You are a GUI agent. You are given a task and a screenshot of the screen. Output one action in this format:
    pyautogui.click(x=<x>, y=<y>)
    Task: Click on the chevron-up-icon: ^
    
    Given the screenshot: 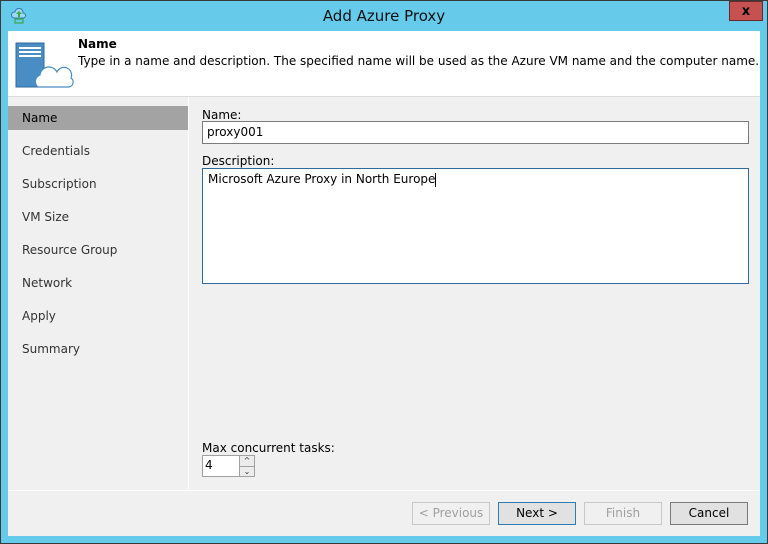 What is the action you would take?
    pyautogui.click(x=247, y=460)
    